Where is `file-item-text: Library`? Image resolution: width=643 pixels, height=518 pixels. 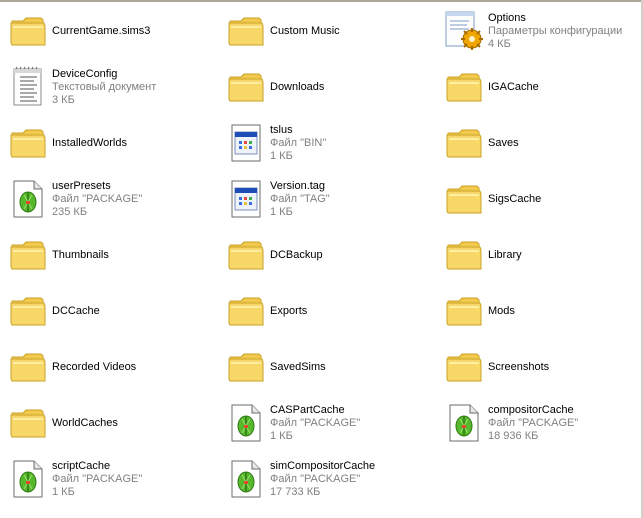
file-item-text: Library is located at coordinates (505, 255).